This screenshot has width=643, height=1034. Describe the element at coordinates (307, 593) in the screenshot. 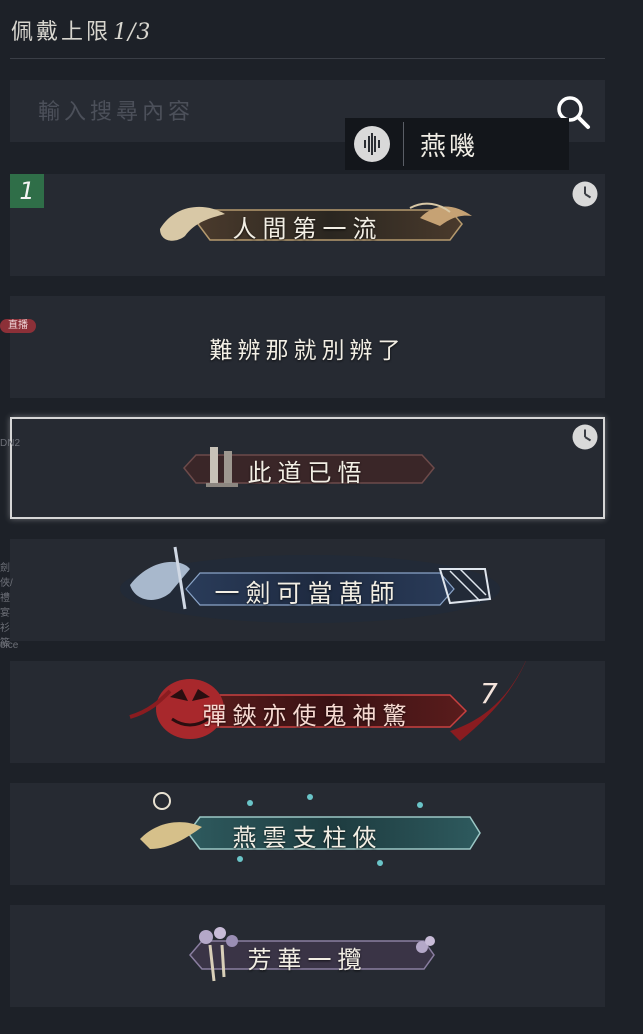

I see `title-name: 一劍可當萬師` at that location.